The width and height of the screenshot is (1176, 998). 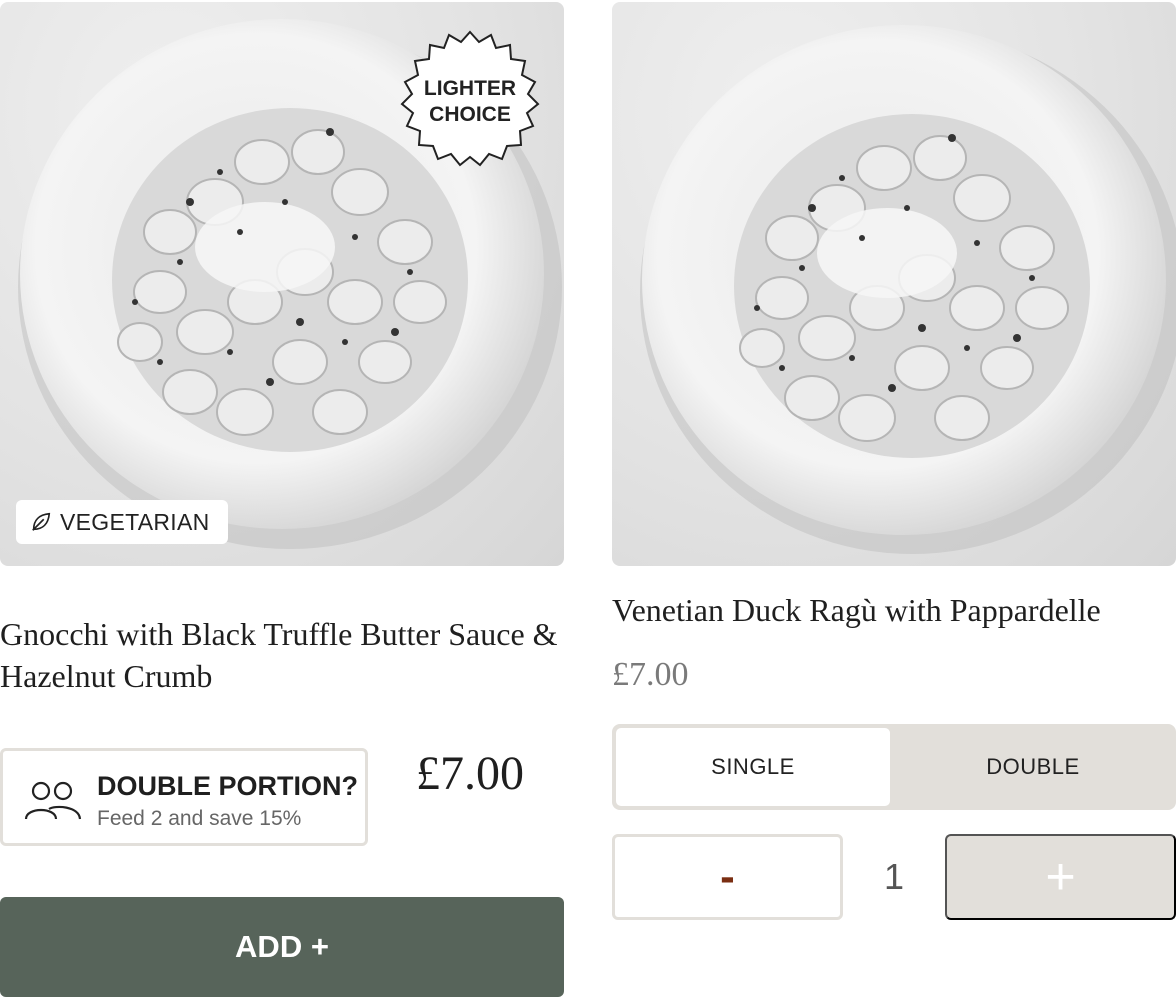 I want to click on size-option-single: SINGLE, so click(x=753, y=767).